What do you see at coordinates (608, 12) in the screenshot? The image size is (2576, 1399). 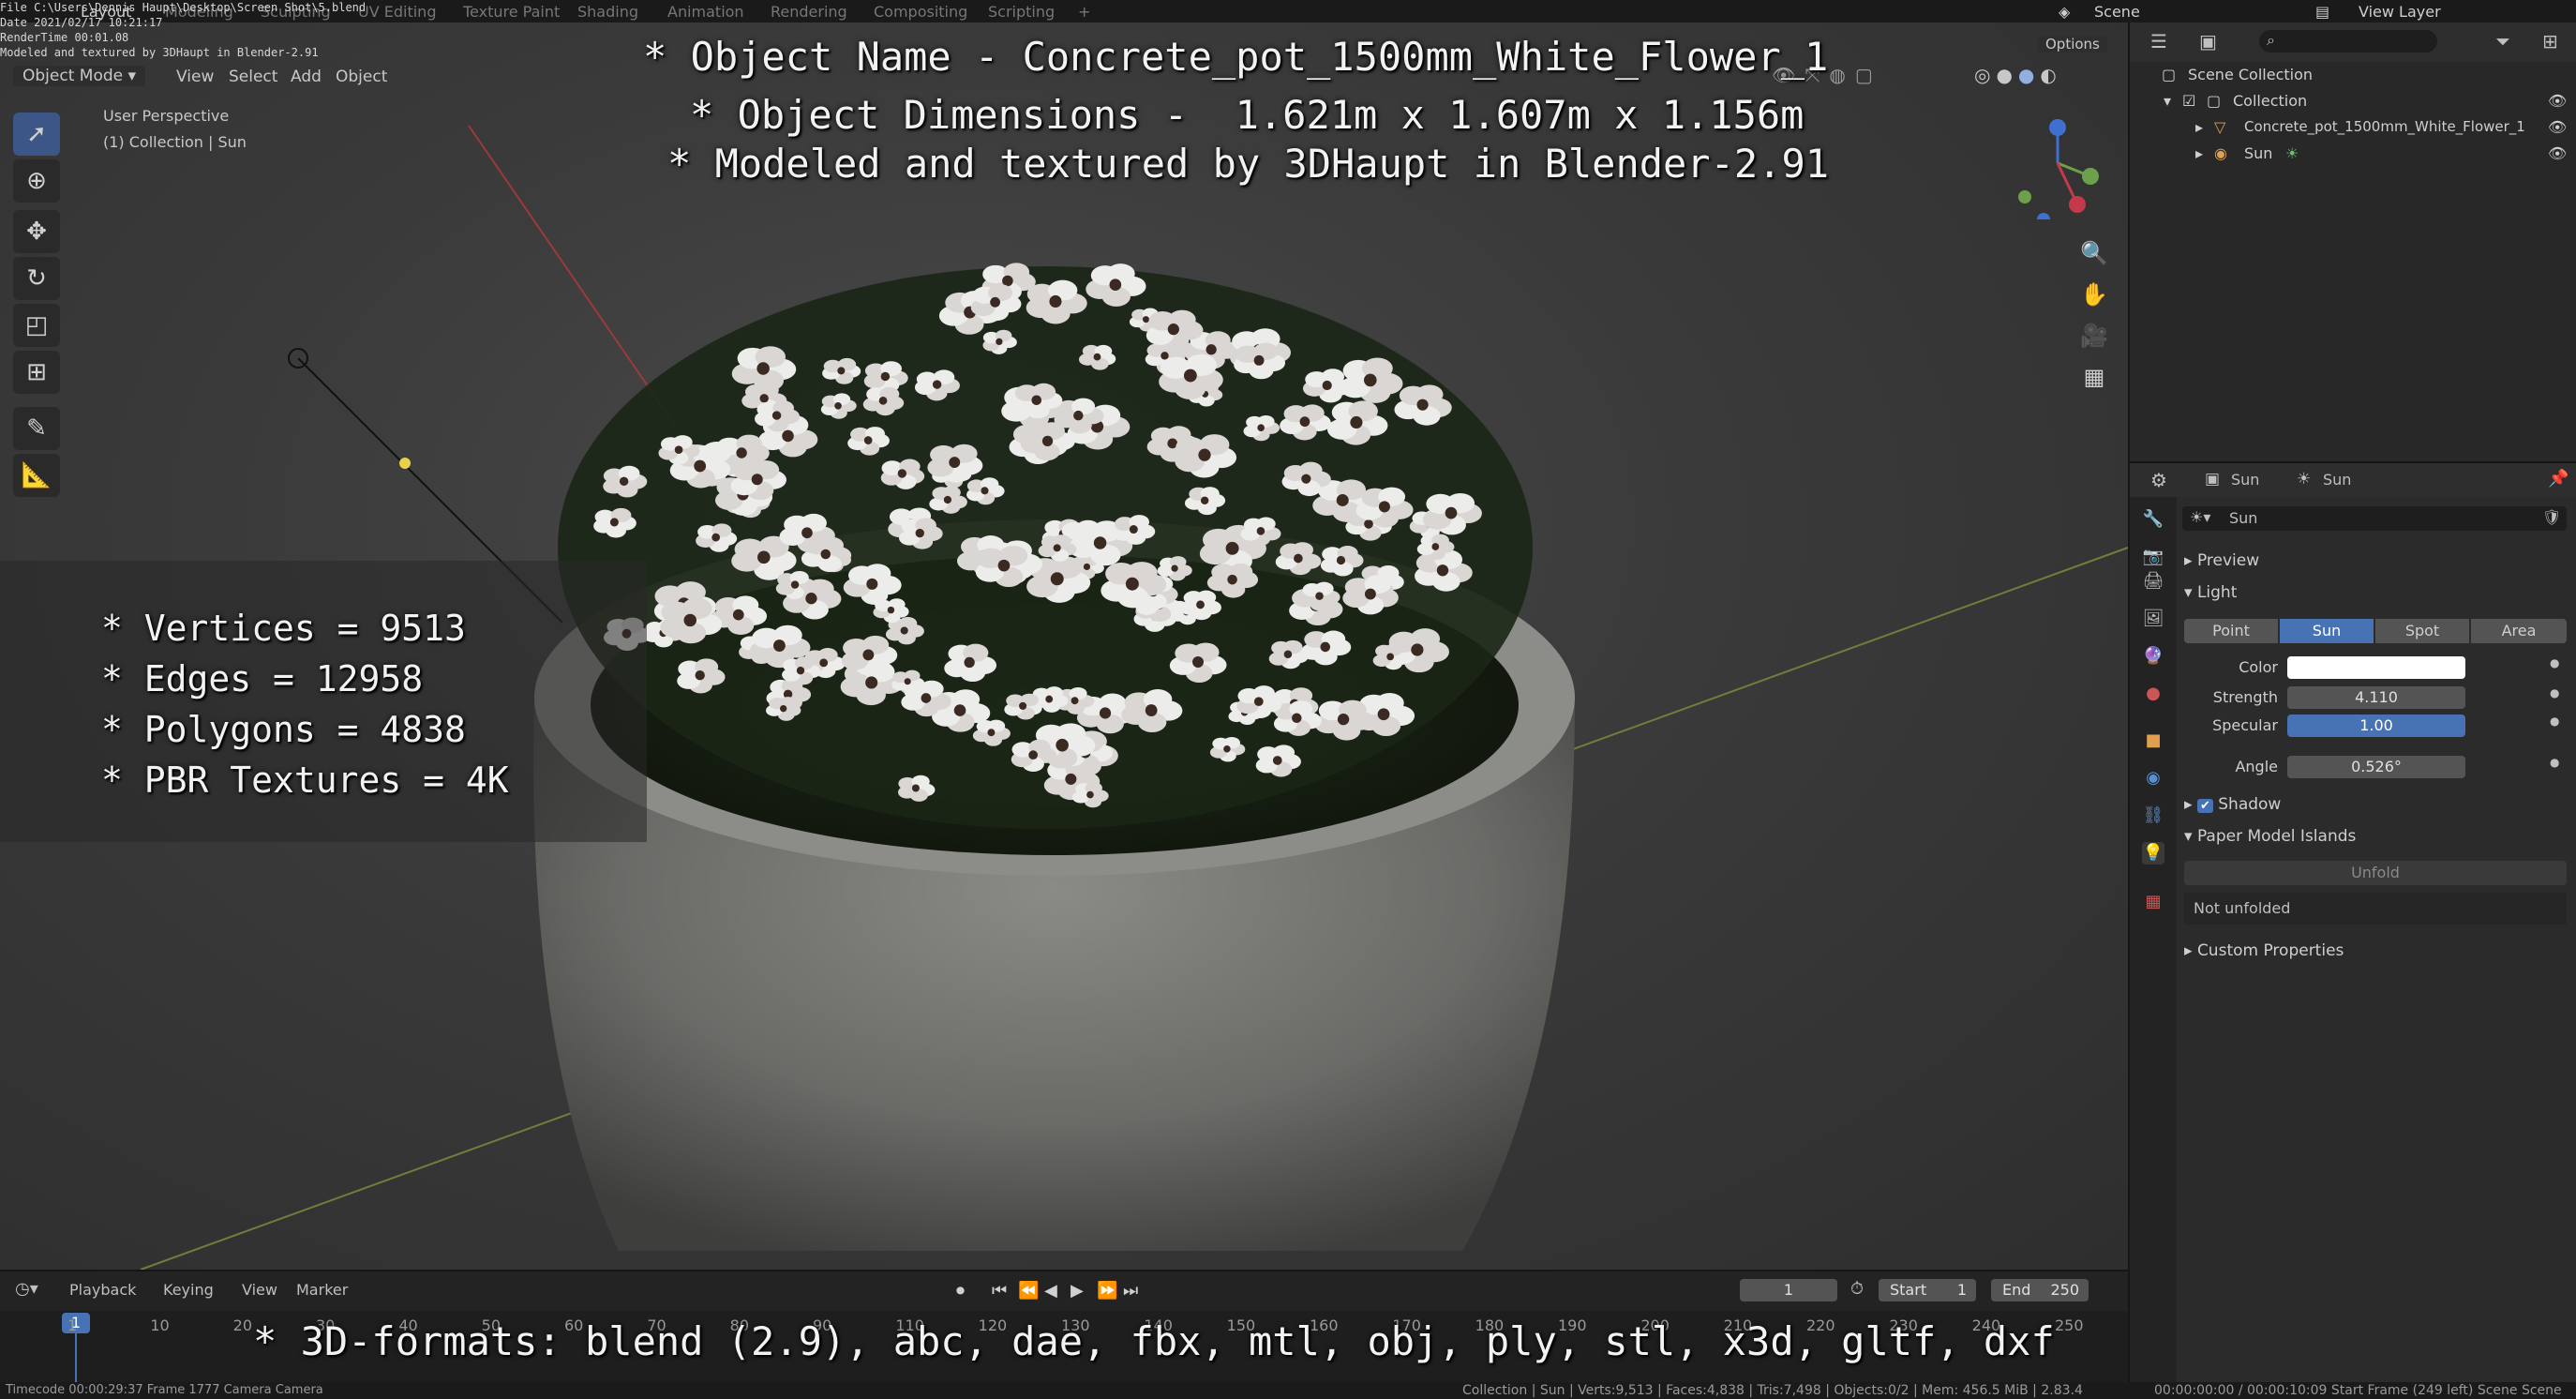 I see `workspace-tab-shading: Shading` at bounding box center [608, 12].